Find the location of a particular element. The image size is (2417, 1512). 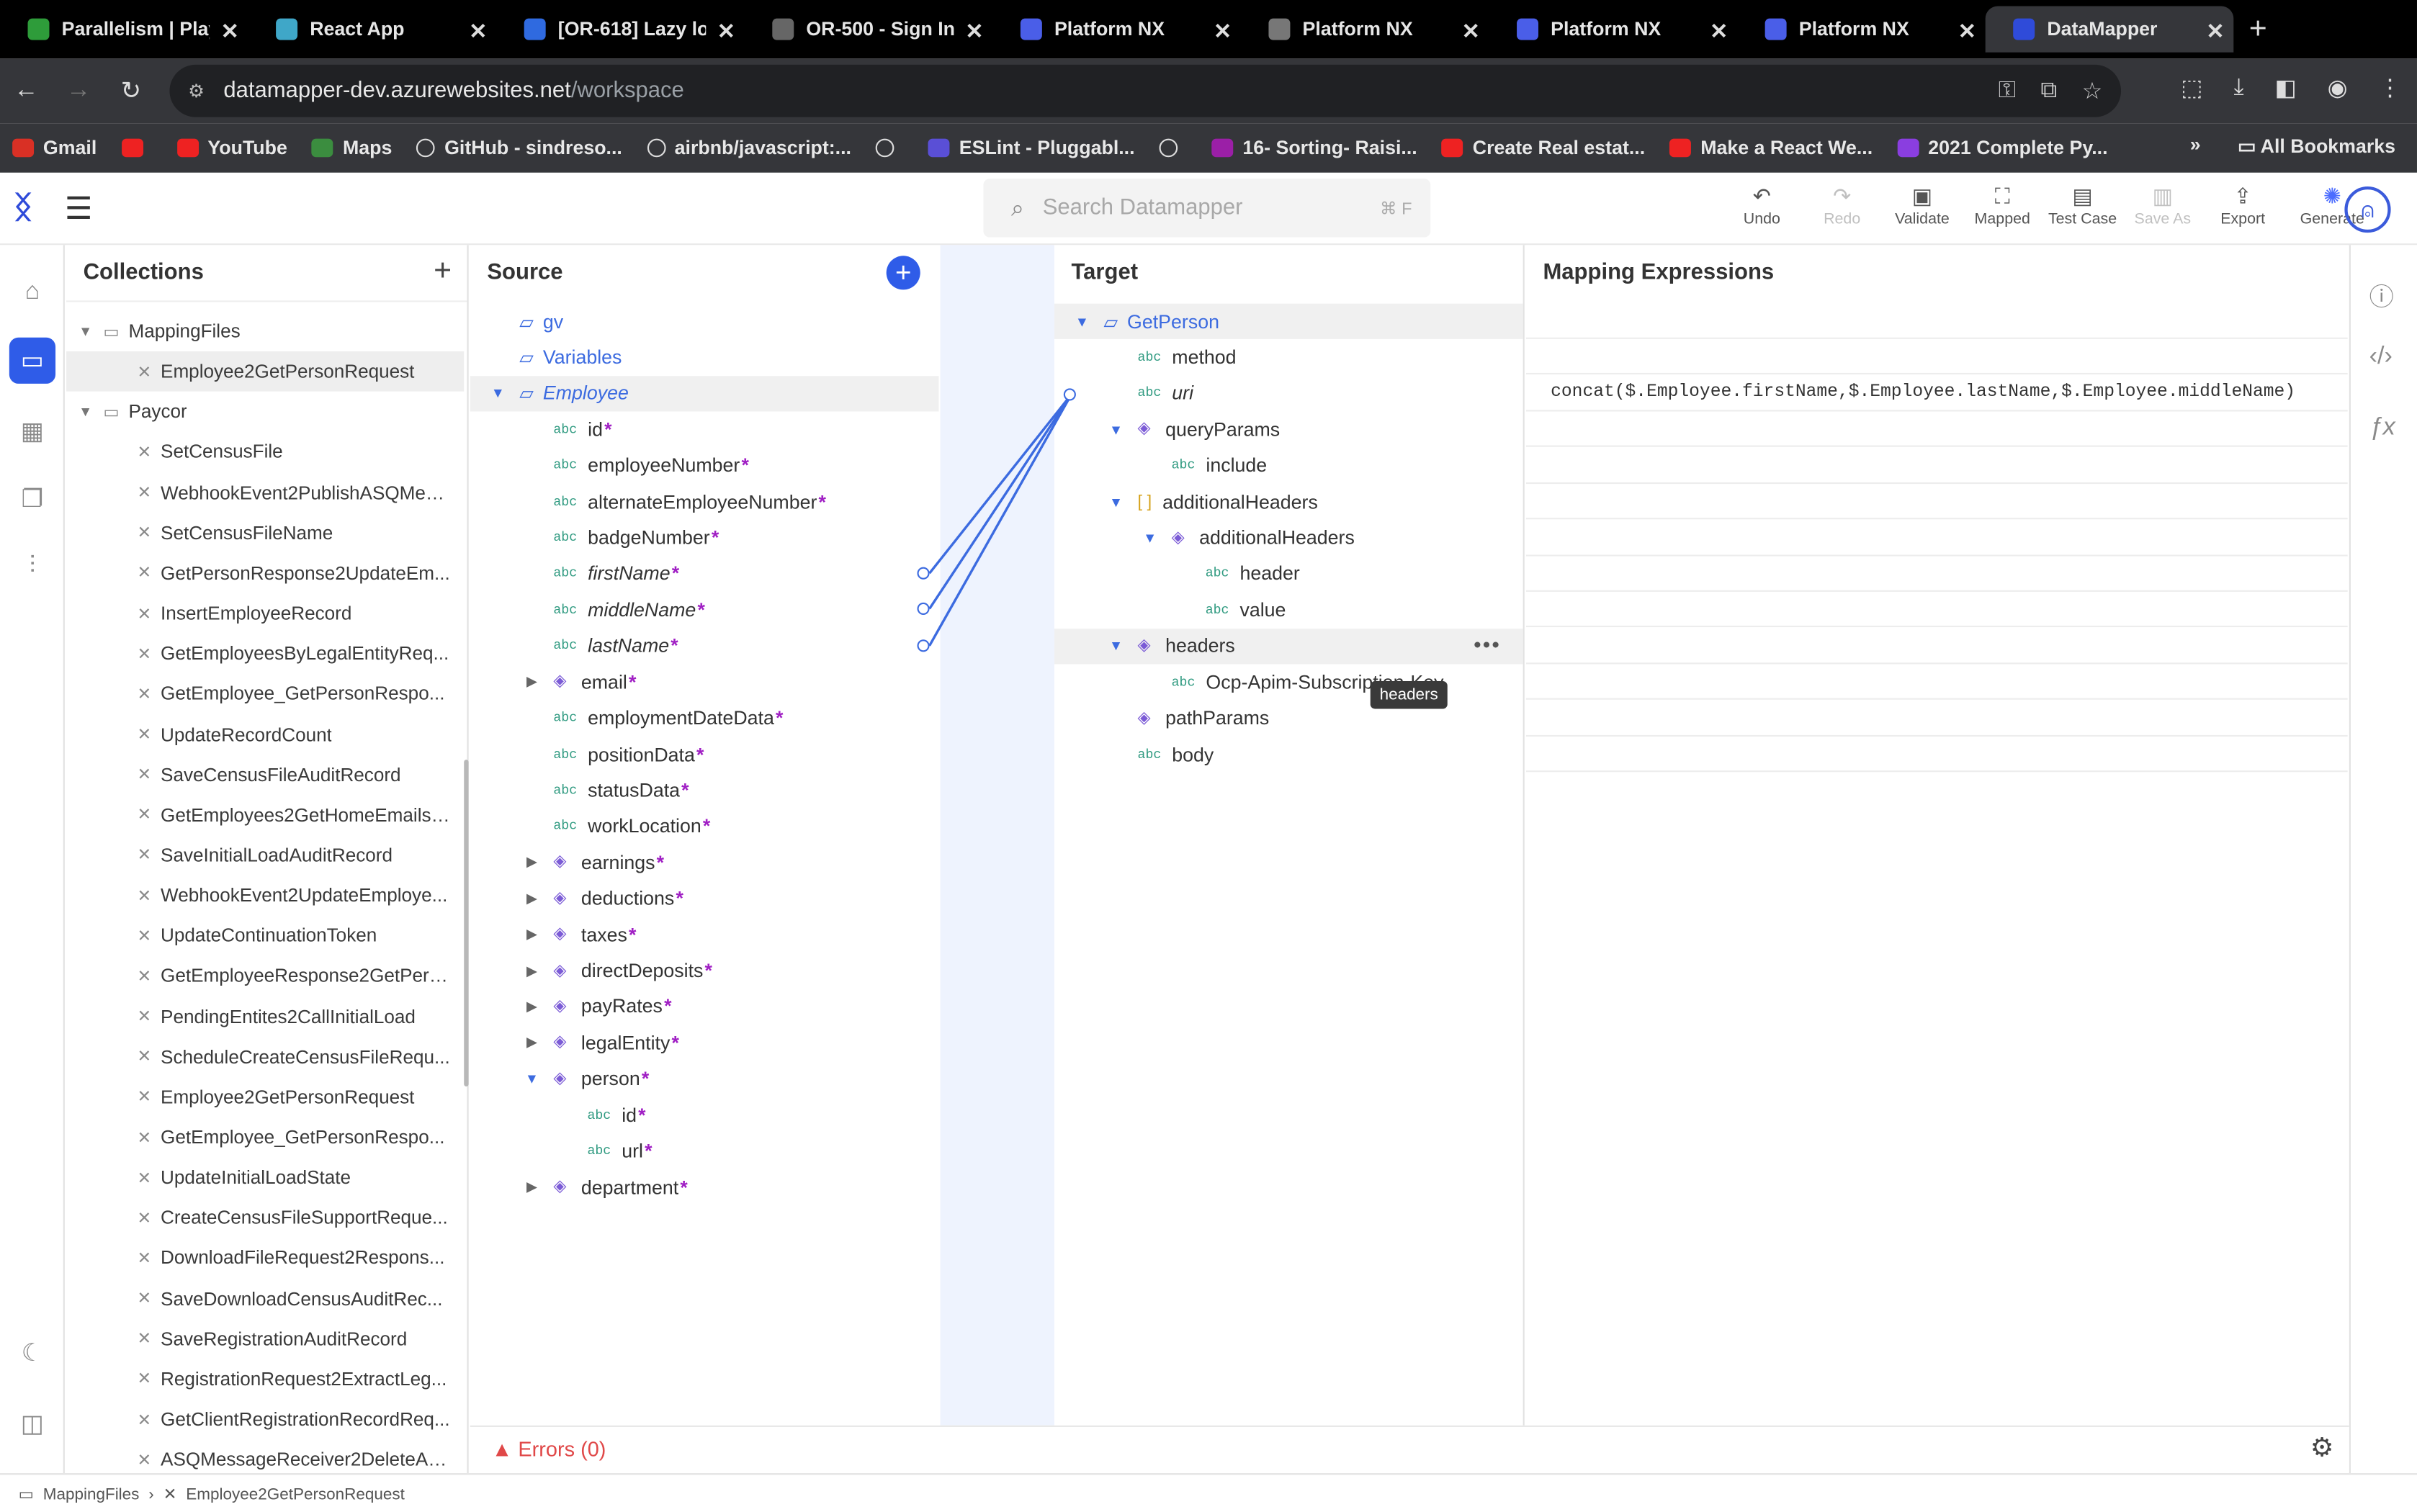

tree-node: abc Ocp-Apim-Subscription-Key is located at coordinates (1288, 682).